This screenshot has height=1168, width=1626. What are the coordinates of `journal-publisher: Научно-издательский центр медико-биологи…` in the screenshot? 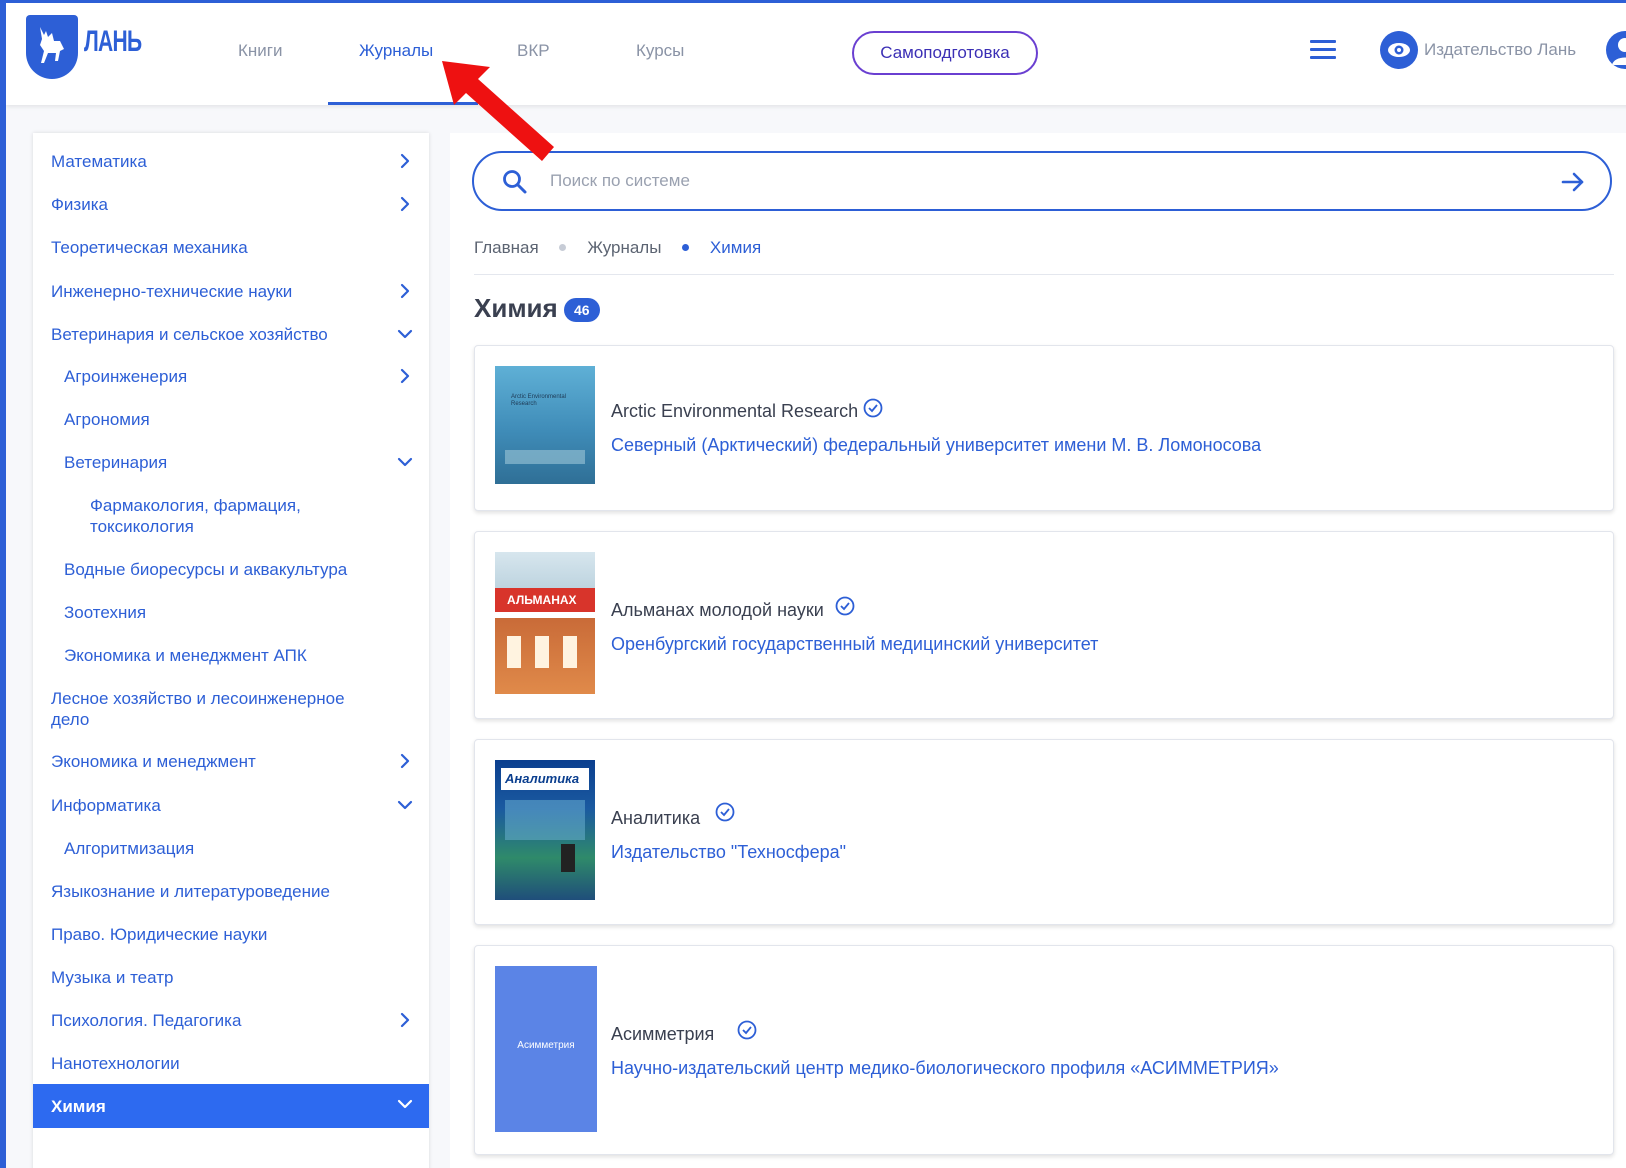 It's located at (945, 1068).